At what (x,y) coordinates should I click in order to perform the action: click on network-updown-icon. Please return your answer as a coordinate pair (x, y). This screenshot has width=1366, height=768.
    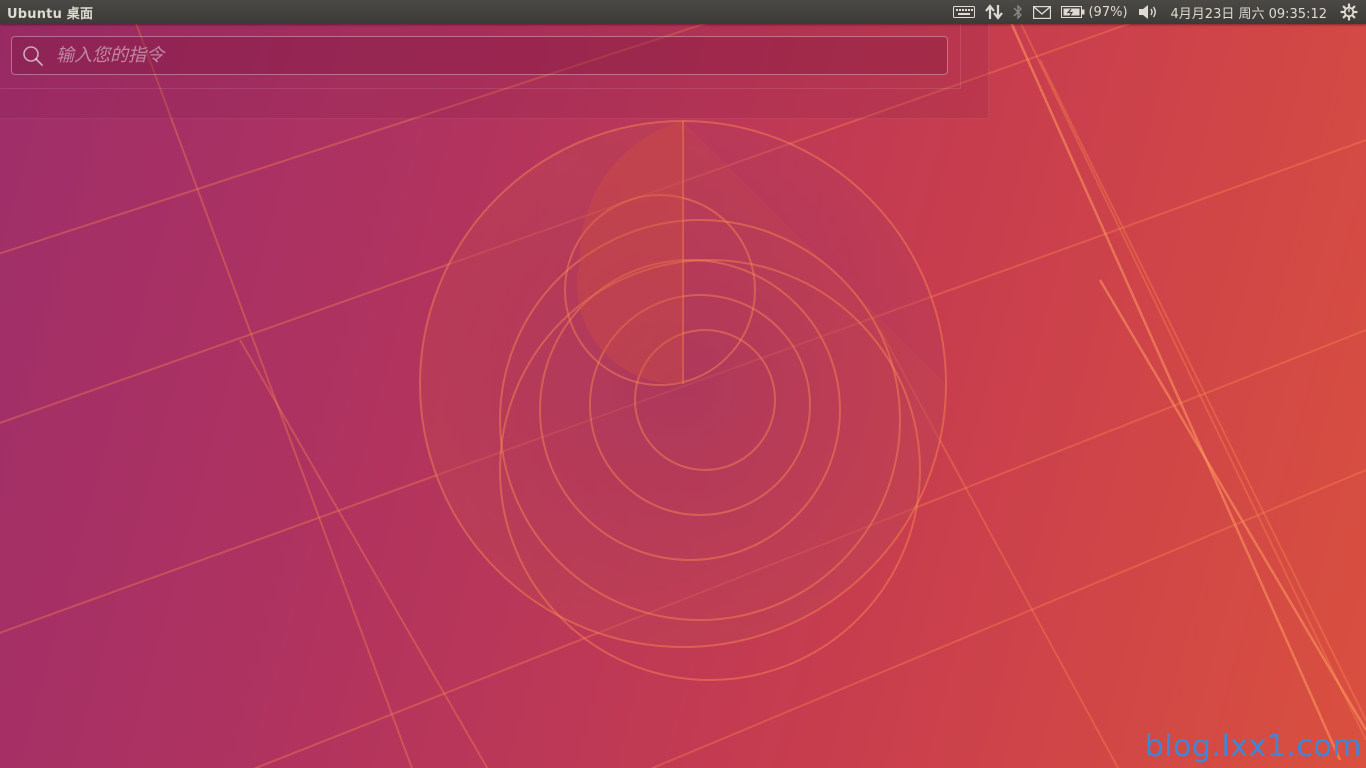
    Looking at the image, I should click on (994, 12).